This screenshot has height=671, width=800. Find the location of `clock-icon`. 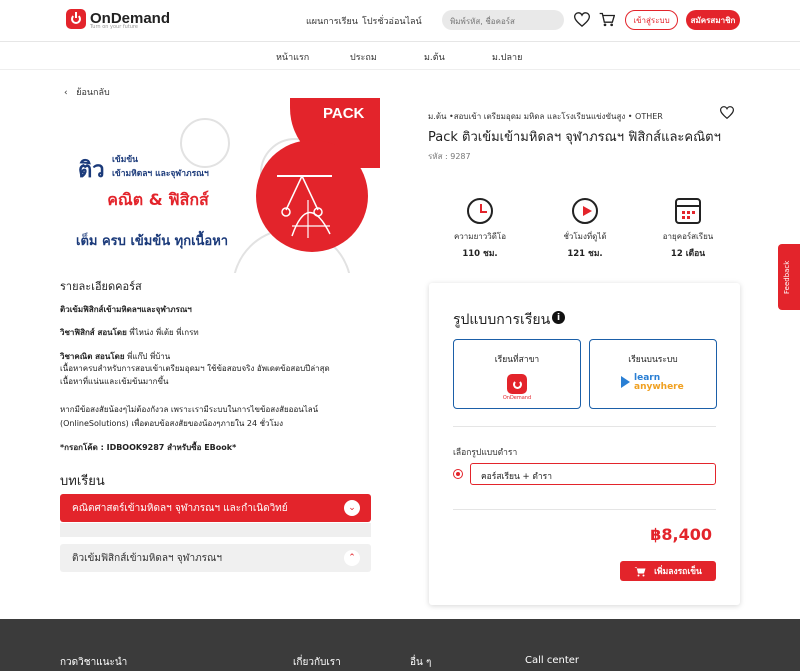

clock-icon is located at coordinates (480, 211).